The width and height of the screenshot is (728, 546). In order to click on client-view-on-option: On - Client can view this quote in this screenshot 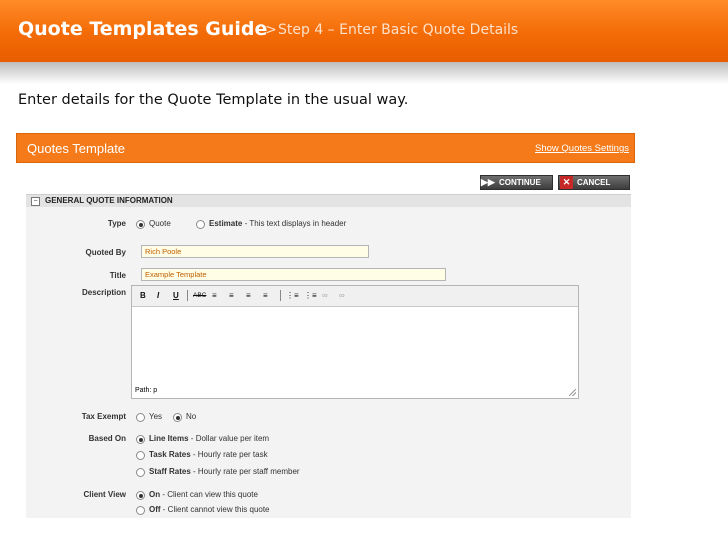, I will do `click(203, 494)`.